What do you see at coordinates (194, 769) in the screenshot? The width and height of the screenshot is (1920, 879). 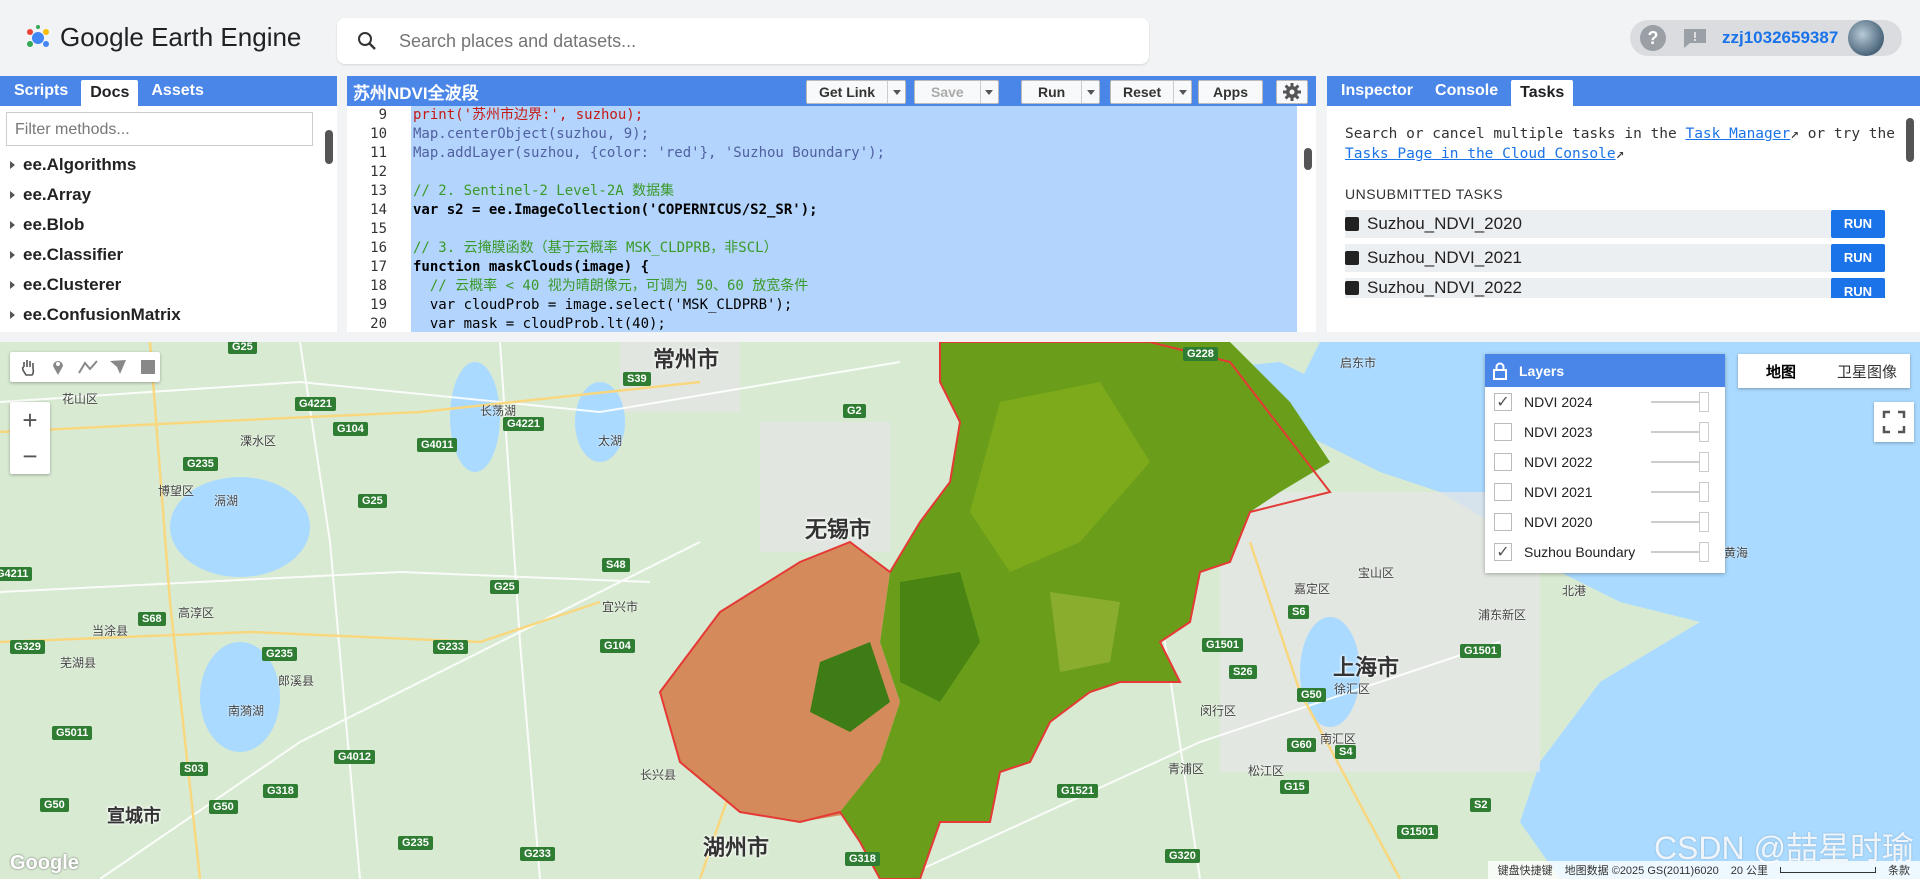 I see `highway-shield: S03` at bounding box center [194, 769].